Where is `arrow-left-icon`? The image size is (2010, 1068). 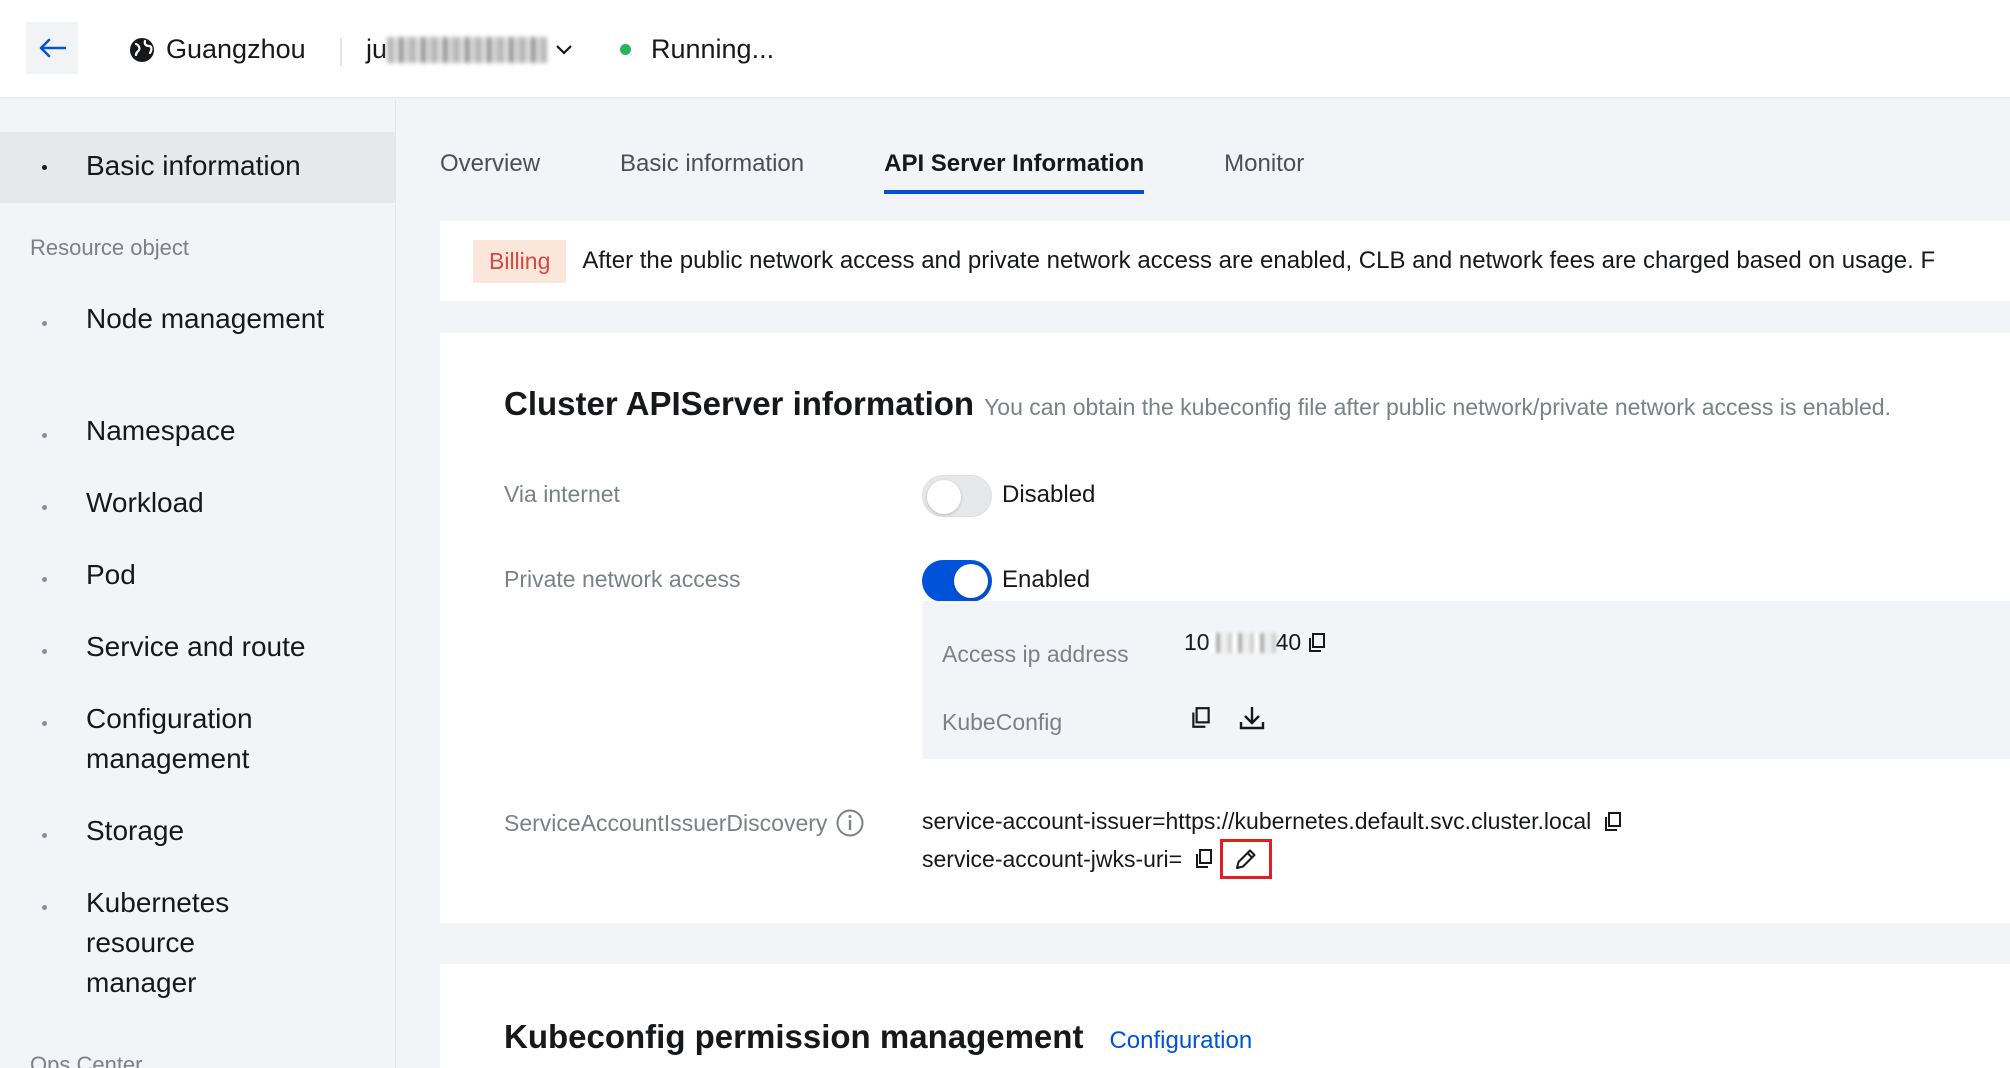 arrow-left-icon is located at coordinates (52, 48).